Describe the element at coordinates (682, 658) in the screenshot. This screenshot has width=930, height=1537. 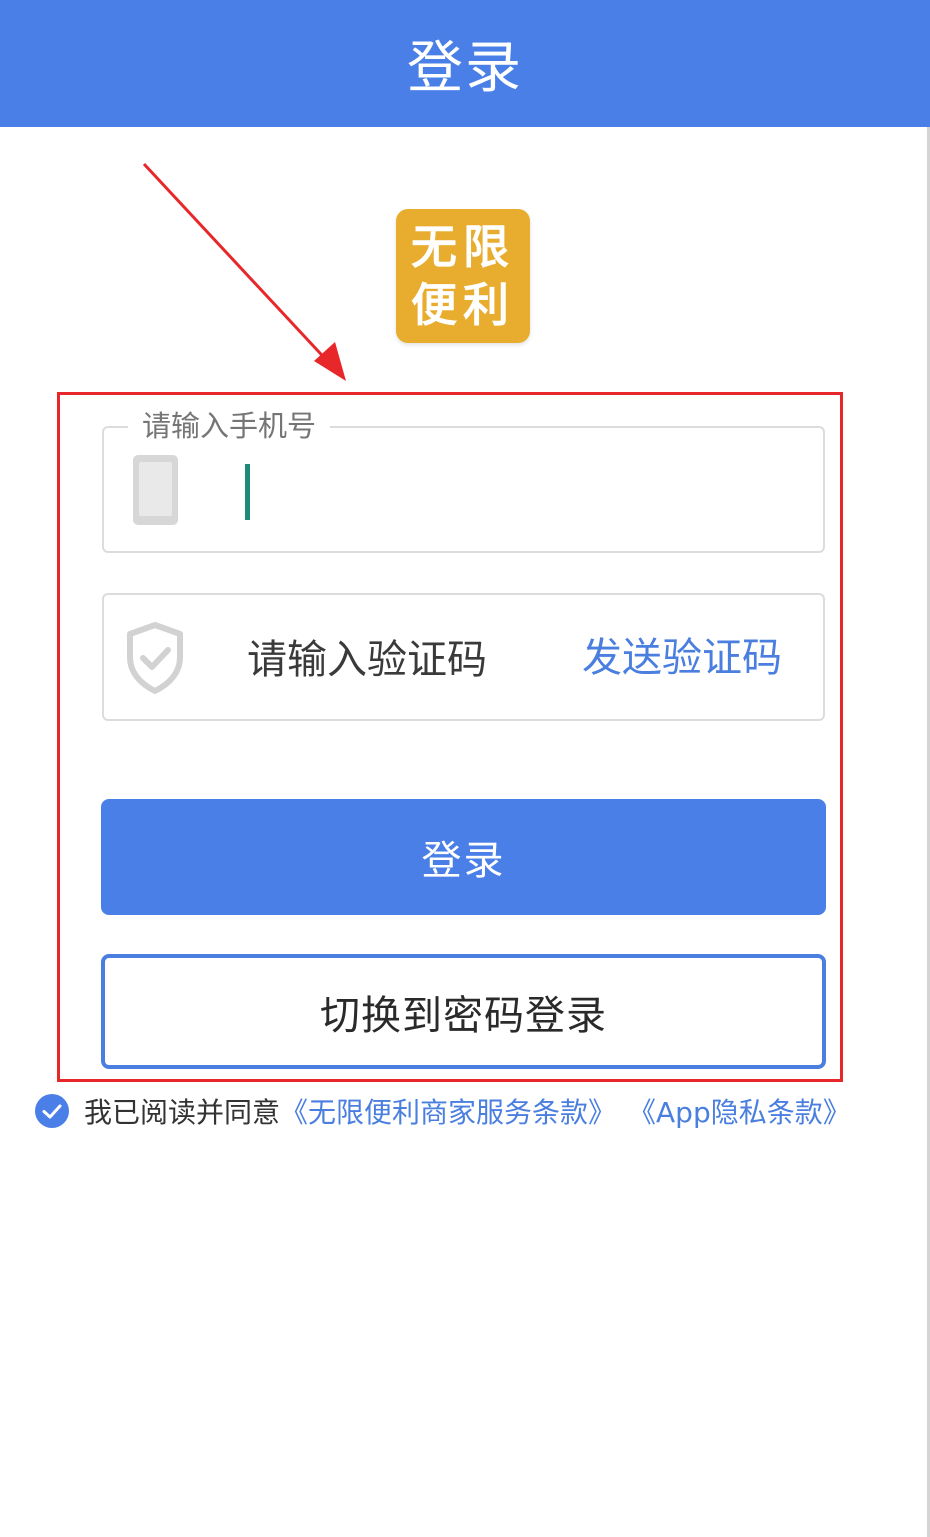
I see `send-code-button: 发送验证码` at that location.